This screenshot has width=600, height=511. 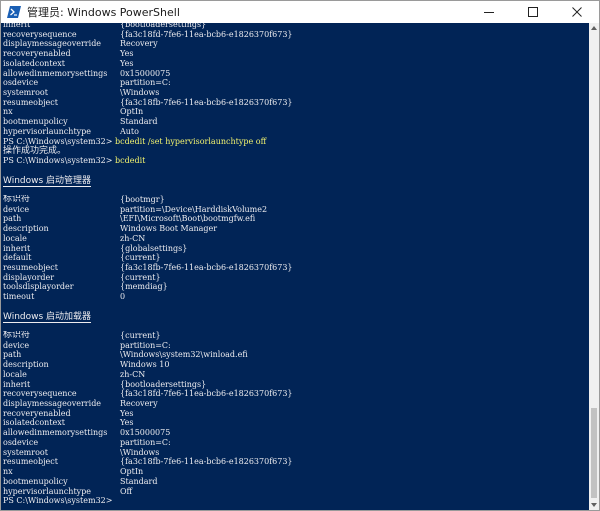 What do you see at coordinates (139, 404) in the screenshot?
I see `console-value: Recovery` at bounding box center [139, 404].